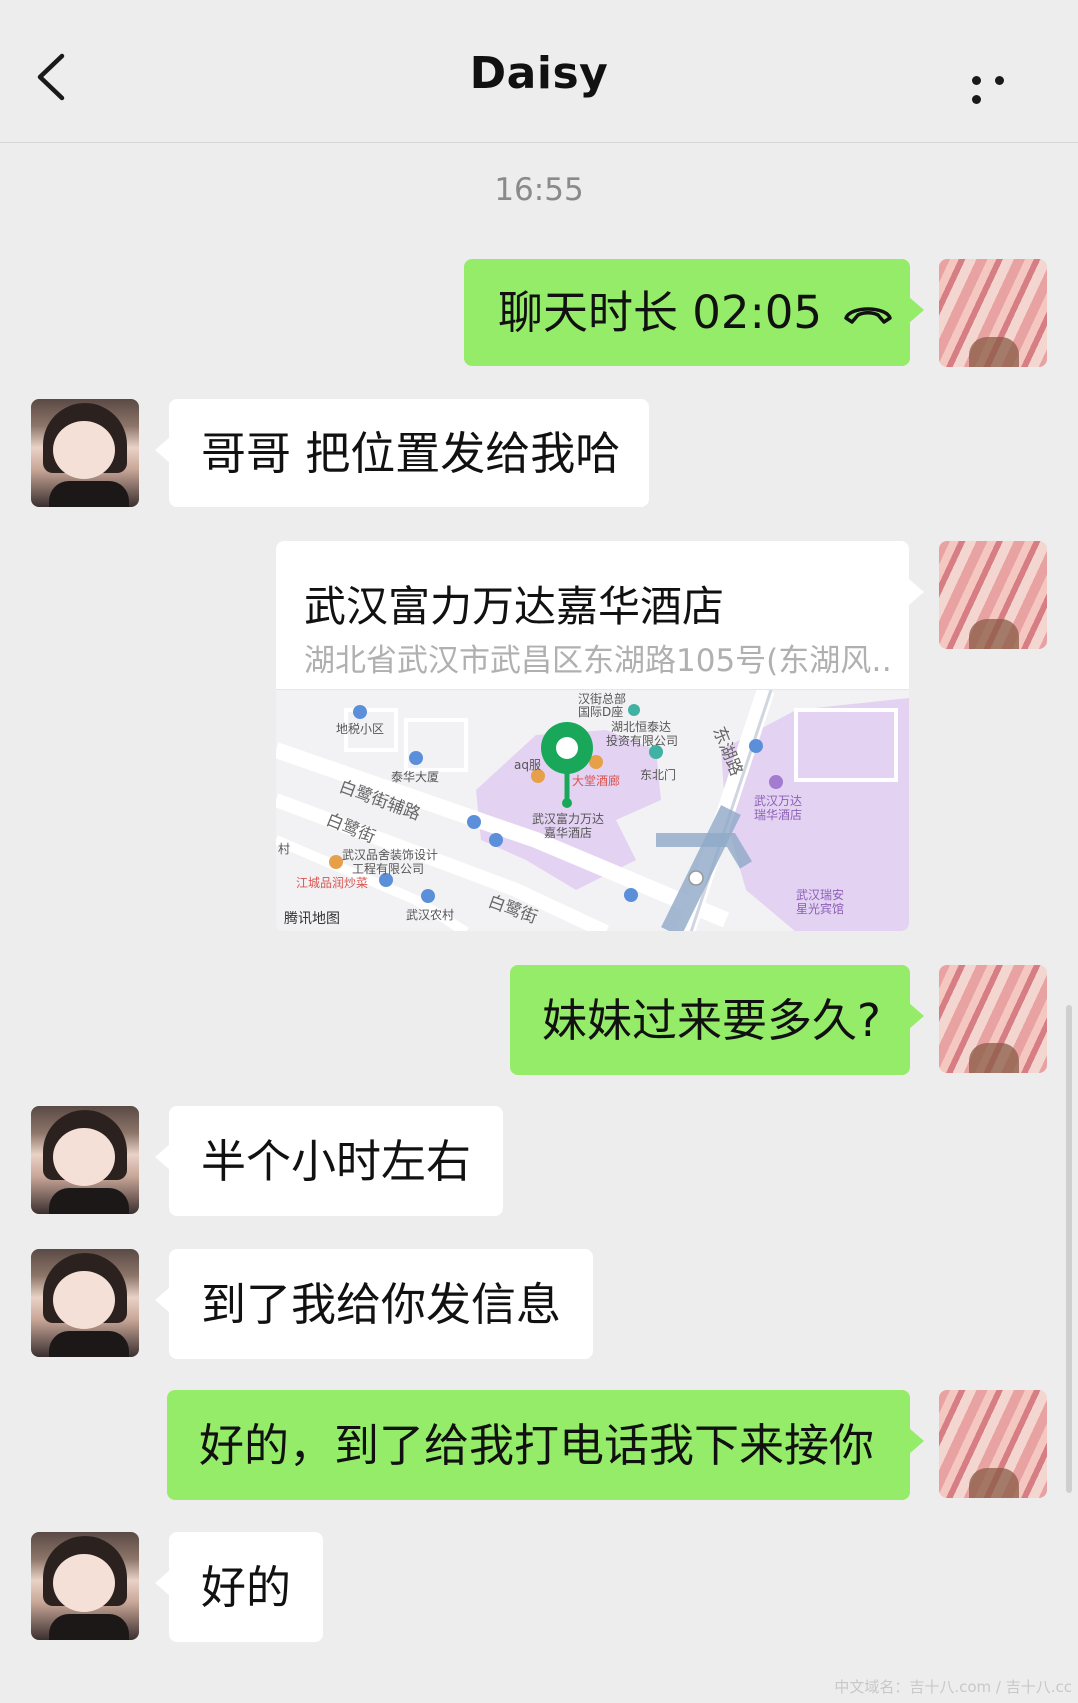 The height and width of the screenshot is (1703, 1078). I want to click on call-duration-text: 聊天时长 02:05, so click(660, 312).